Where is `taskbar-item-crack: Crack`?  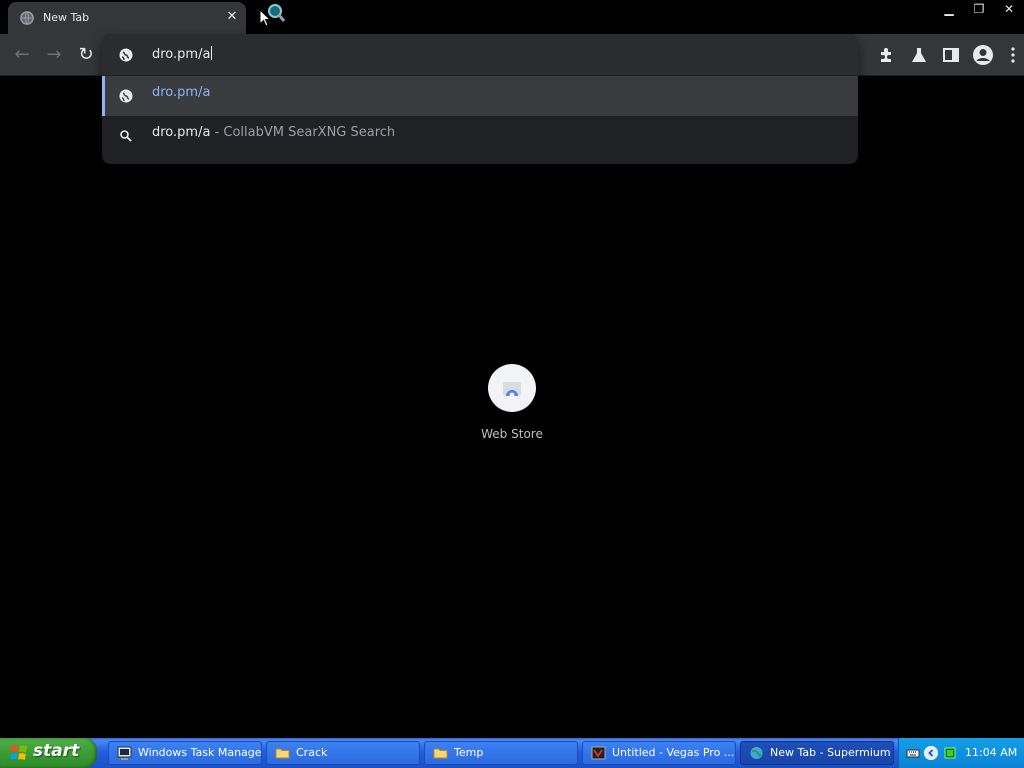
taskbar-item-crack: Crack is located at coordinates (343, 753).